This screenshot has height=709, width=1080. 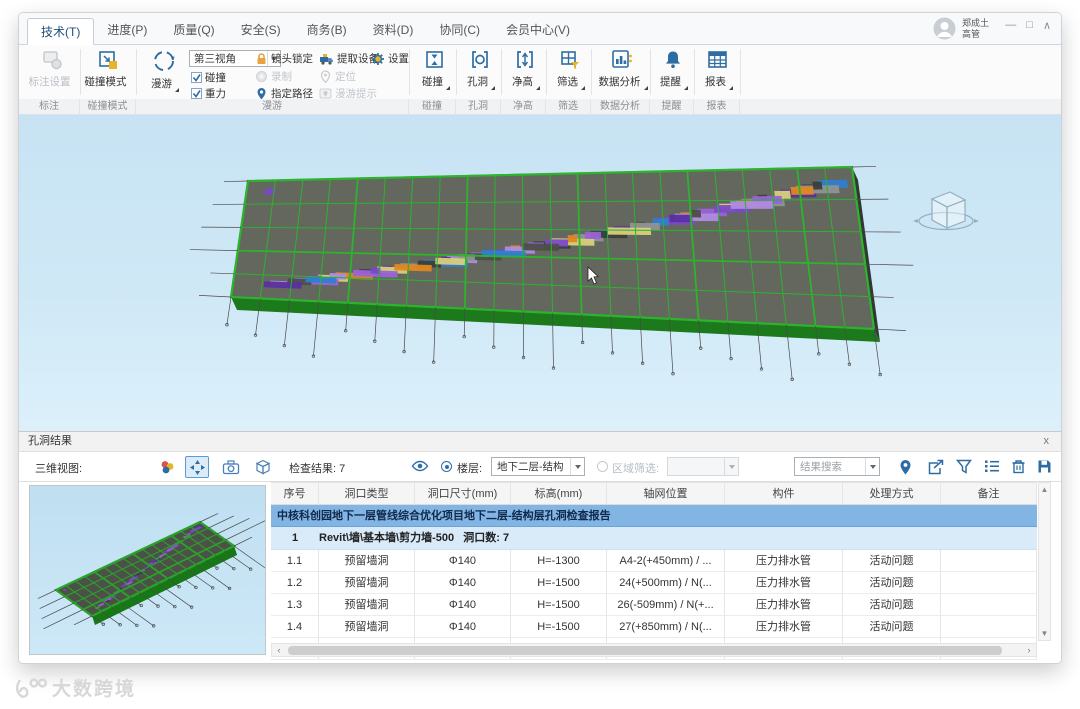 I want to click on collision-mode-button: 碰撞模式, so click(x=108, y=72).